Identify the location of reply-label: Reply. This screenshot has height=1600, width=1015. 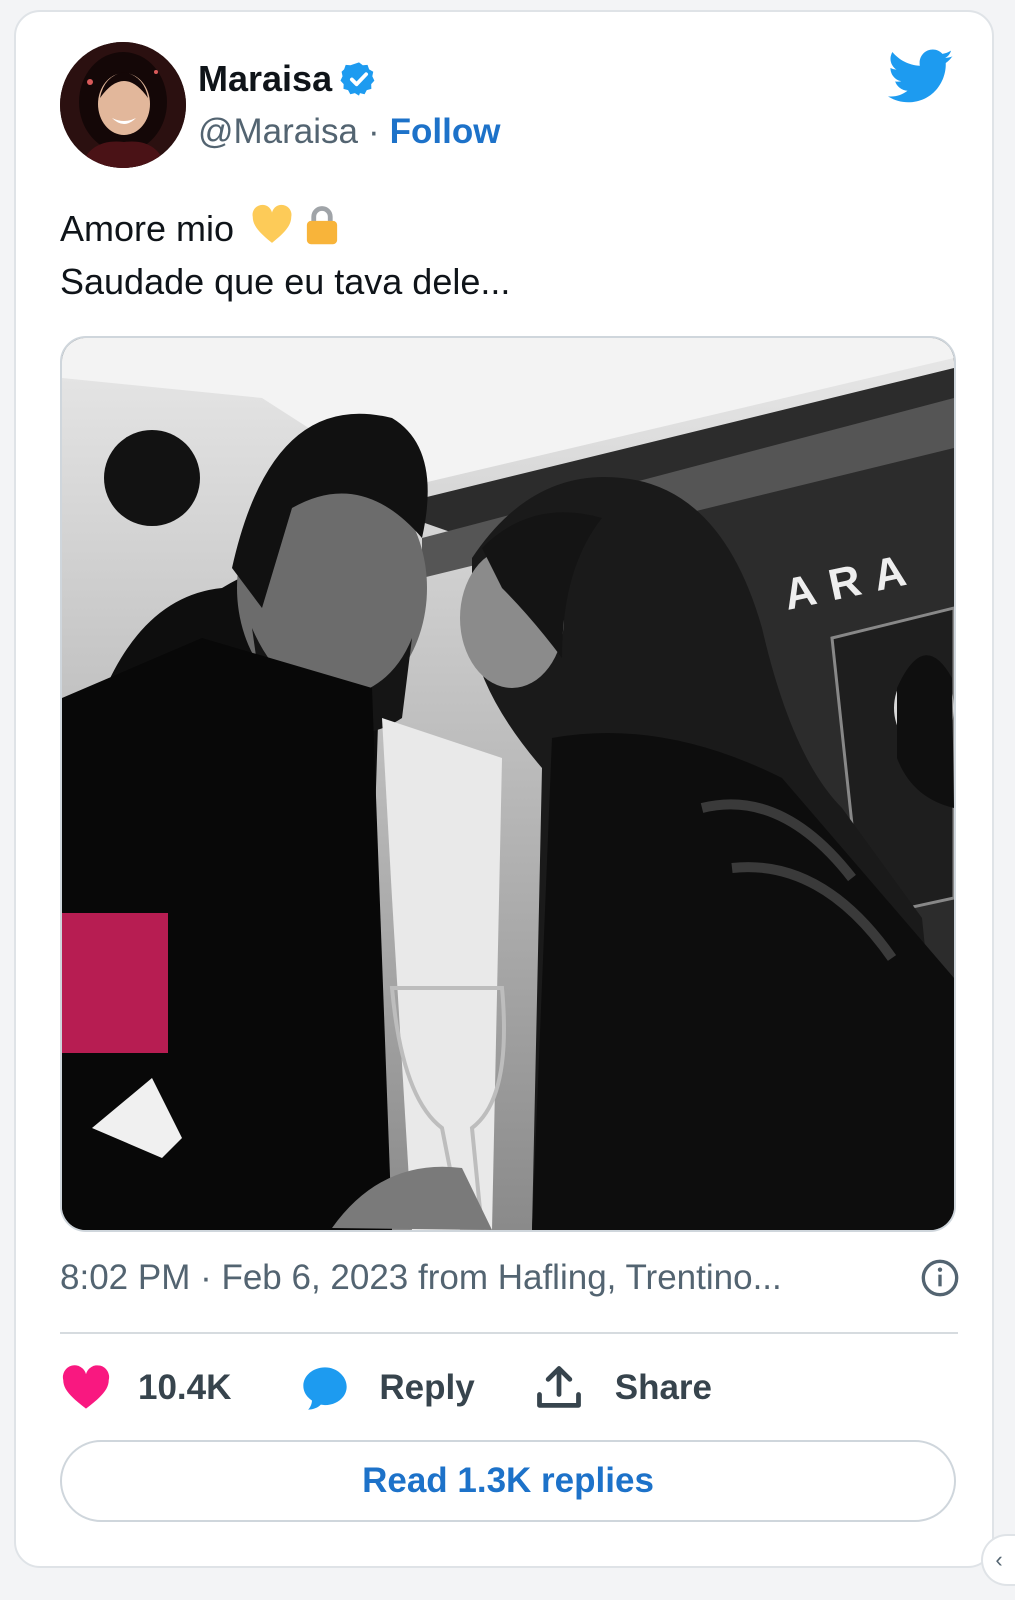
(427, 1387).